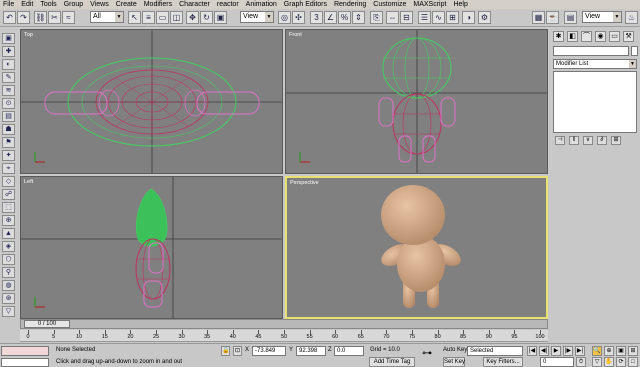 Image resolution: width=640 pixels, height=367 pixels. I want to click on tool-icon-2: ✚, so click(8, 51).